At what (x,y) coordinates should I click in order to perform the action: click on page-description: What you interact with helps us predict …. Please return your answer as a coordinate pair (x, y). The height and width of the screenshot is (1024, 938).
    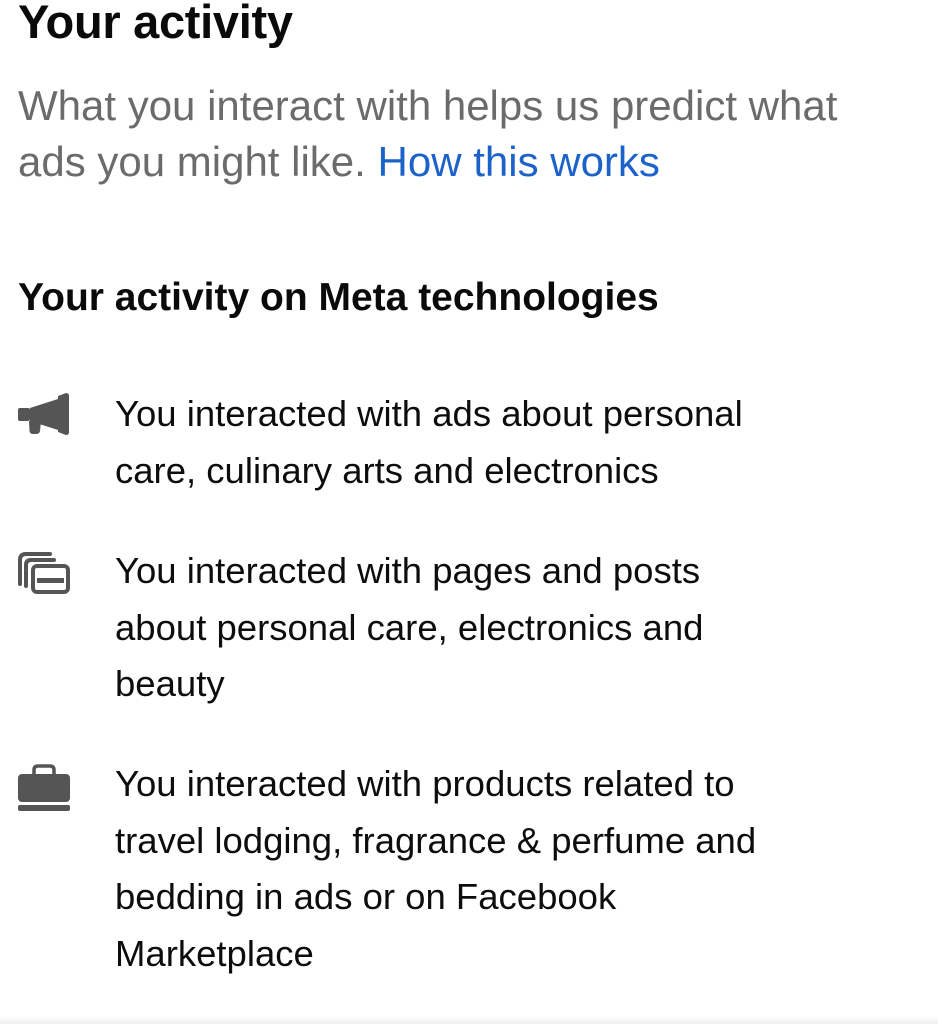
    Looking at the image, I should click on (478, 134).